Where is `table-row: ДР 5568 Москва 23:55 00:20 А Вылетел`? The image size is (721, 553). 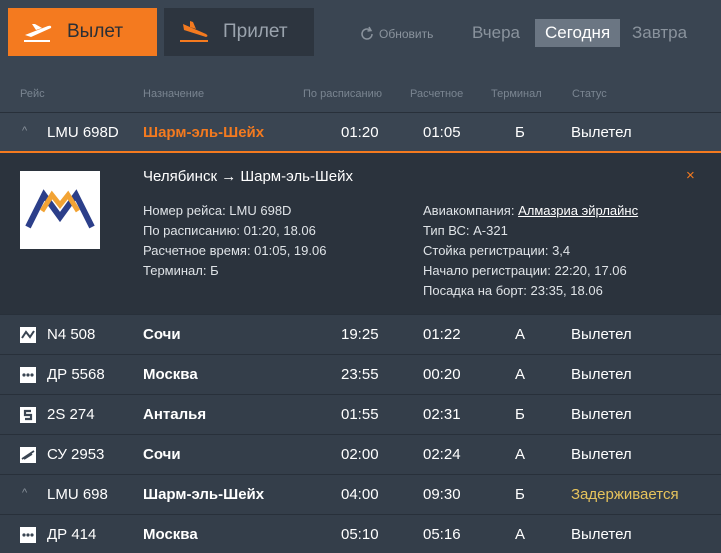
table-row: ДР 5568 Москва 23:55 00:20 А Вылетел is located at coordinates (360, 374).